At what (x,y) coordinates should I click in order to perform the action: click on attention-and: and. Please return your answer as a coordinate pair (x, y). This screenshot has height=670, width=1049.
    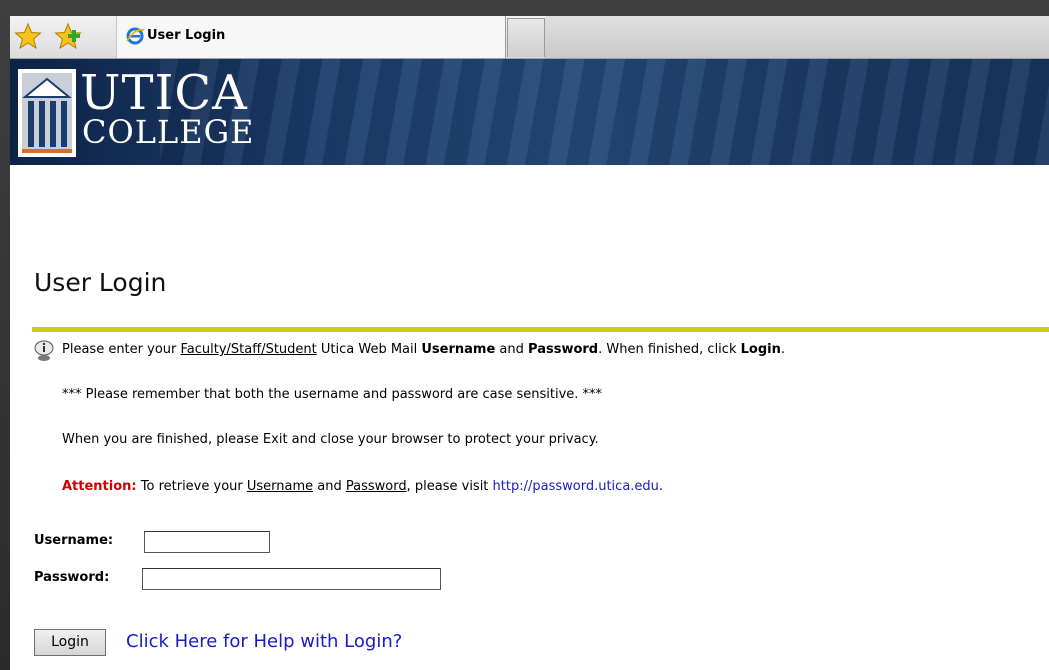
    Looking at the image, I should click on (329, 486).